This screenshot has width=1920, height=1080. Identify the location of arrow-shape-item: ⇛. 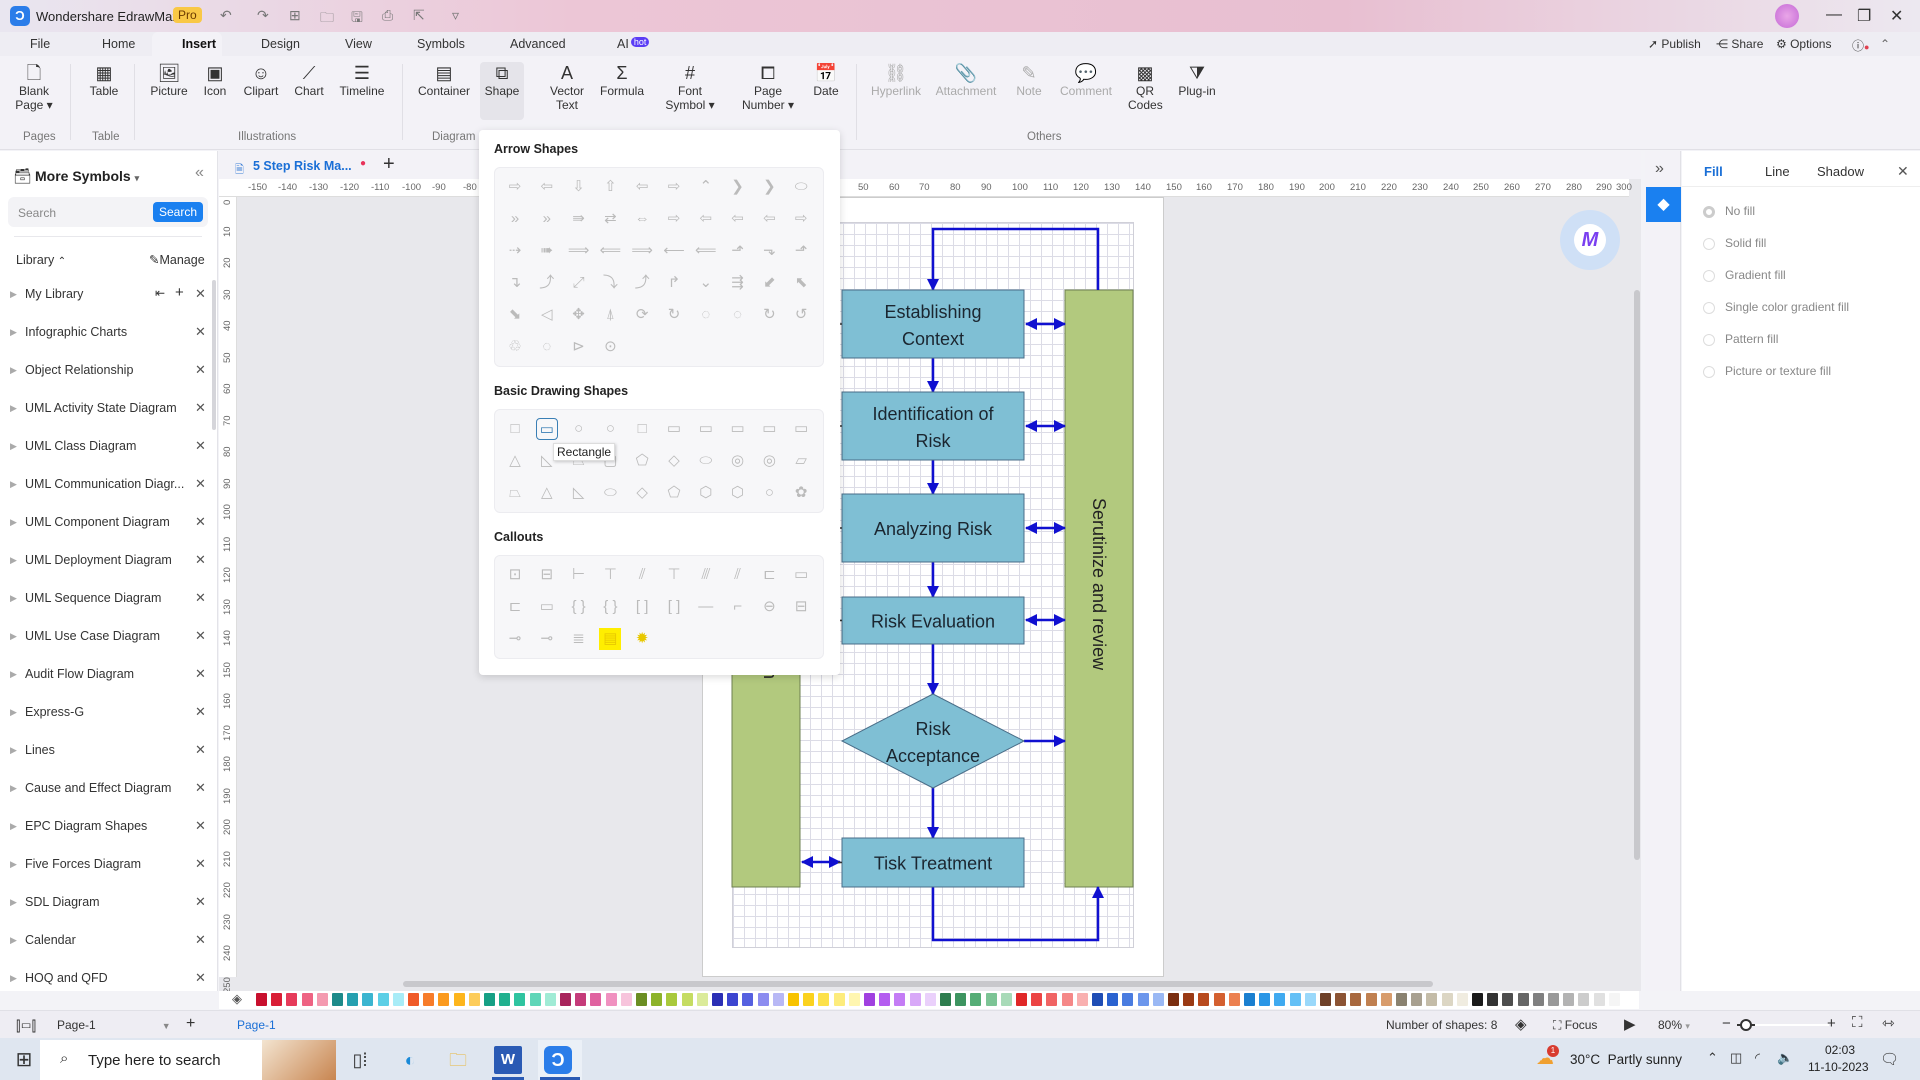
(579, 219).